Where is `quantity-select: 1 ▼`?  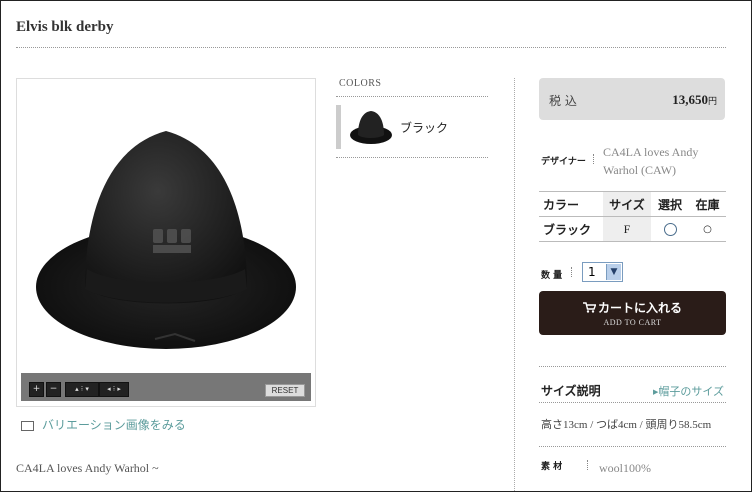 quantity-select: 1 ▼ is located at coordinates (602, 272).